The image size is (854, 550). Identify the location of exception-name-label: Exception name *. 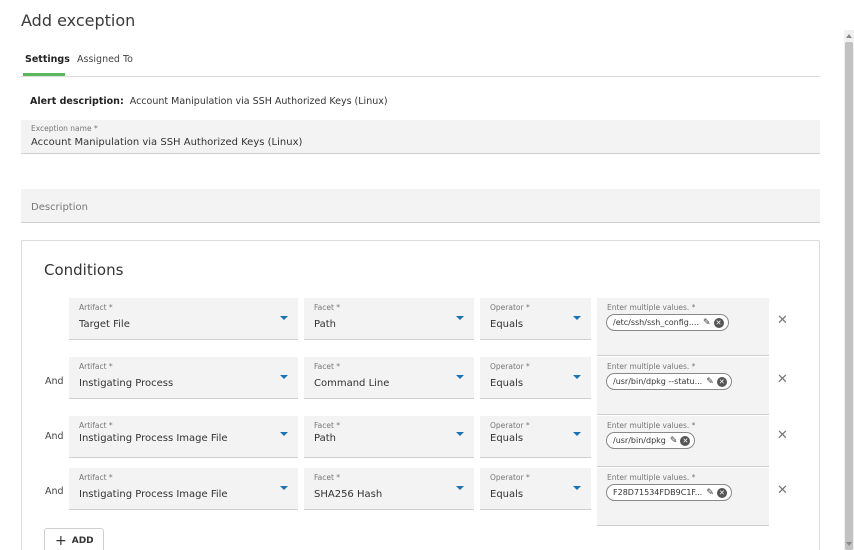
(64, 128).